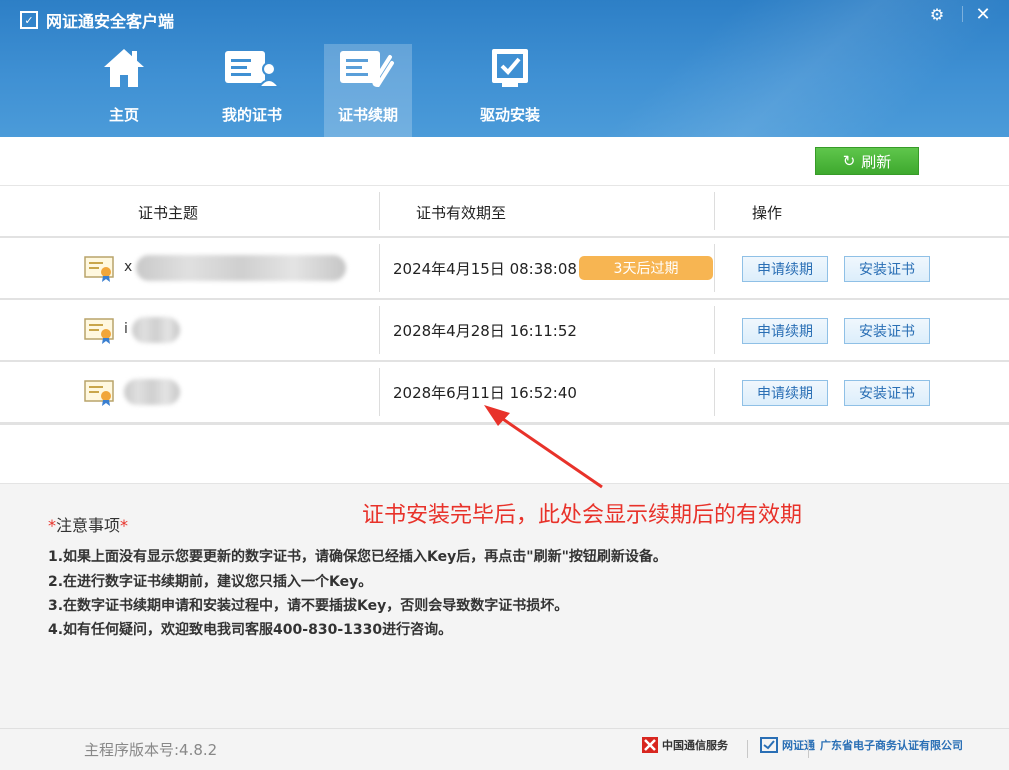 This screenshot has height=770, width=1009. Describe the element at coordinates (650, 745) in the screenshot. I see `china-comservice-logo-icon` at that location.